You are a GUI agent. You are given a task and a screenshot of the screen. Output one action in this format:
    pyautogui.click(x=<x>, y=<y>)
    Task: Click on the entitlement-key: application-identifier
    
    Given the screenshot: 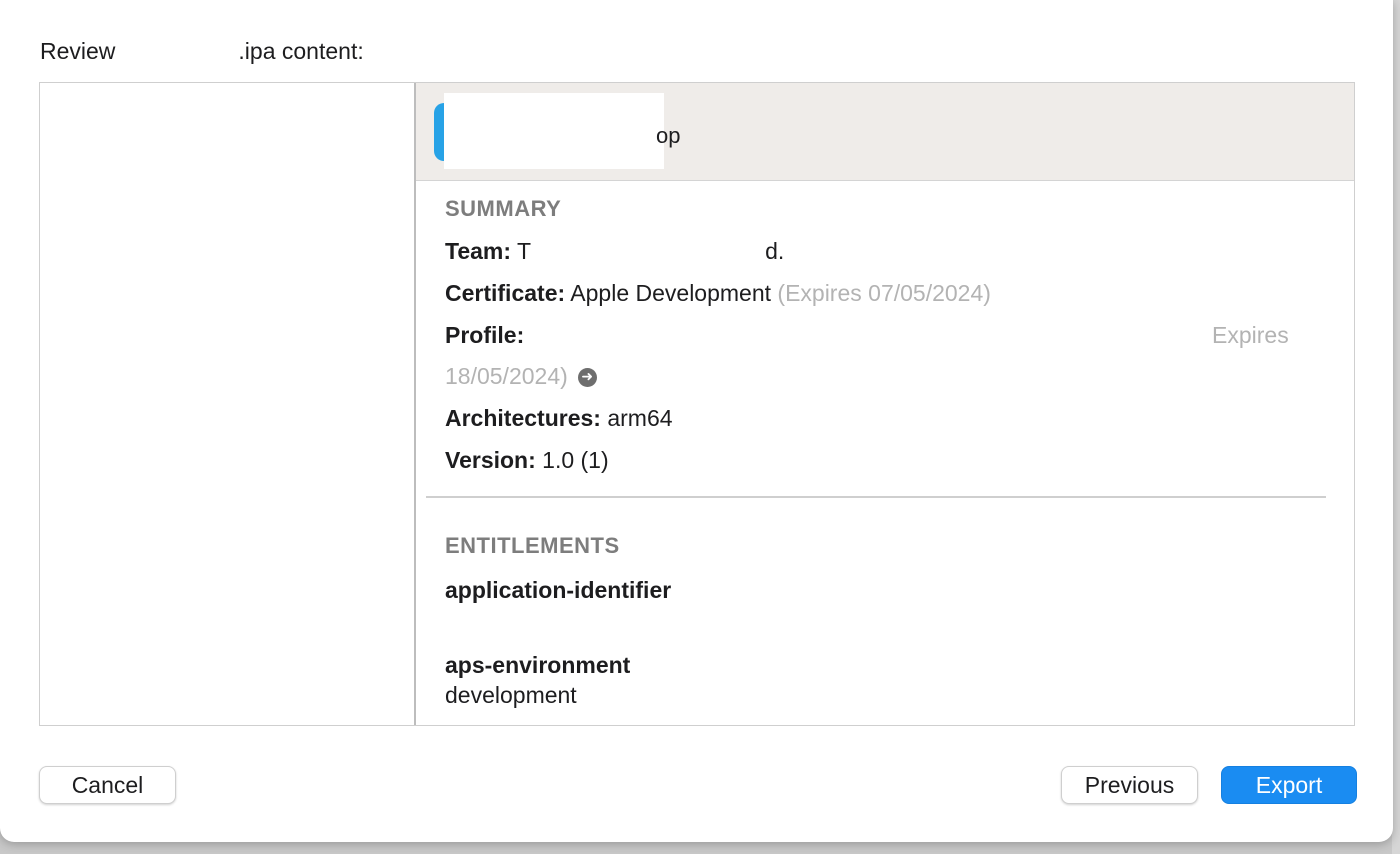 What is the action you would take?
    pyautogui.click(x=558, y=590)
    